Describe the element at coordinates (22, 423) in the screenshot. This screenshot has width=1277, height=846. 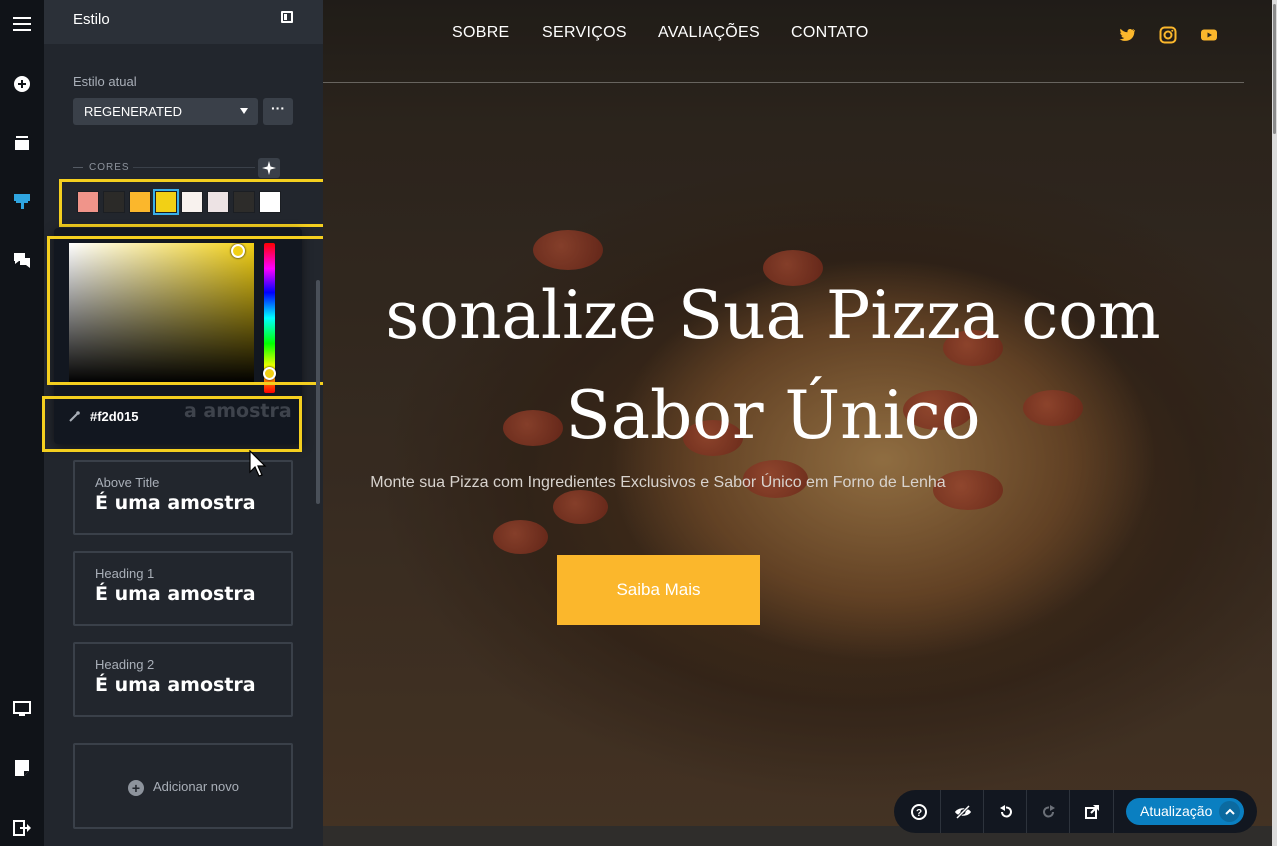
I see `icon-rail` at that location.